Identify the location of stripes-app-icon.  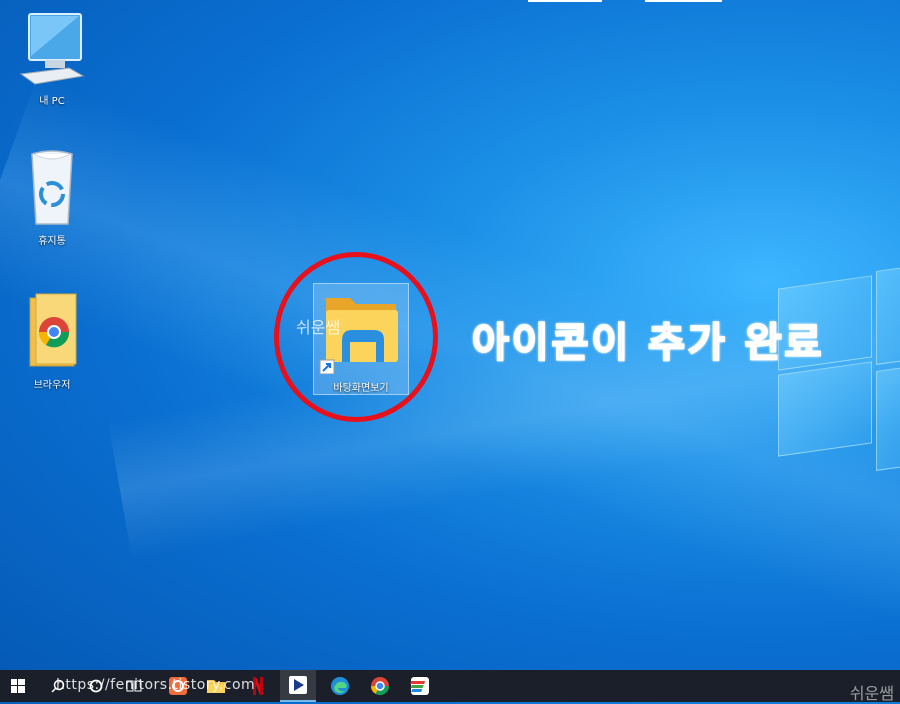
(419, 686).